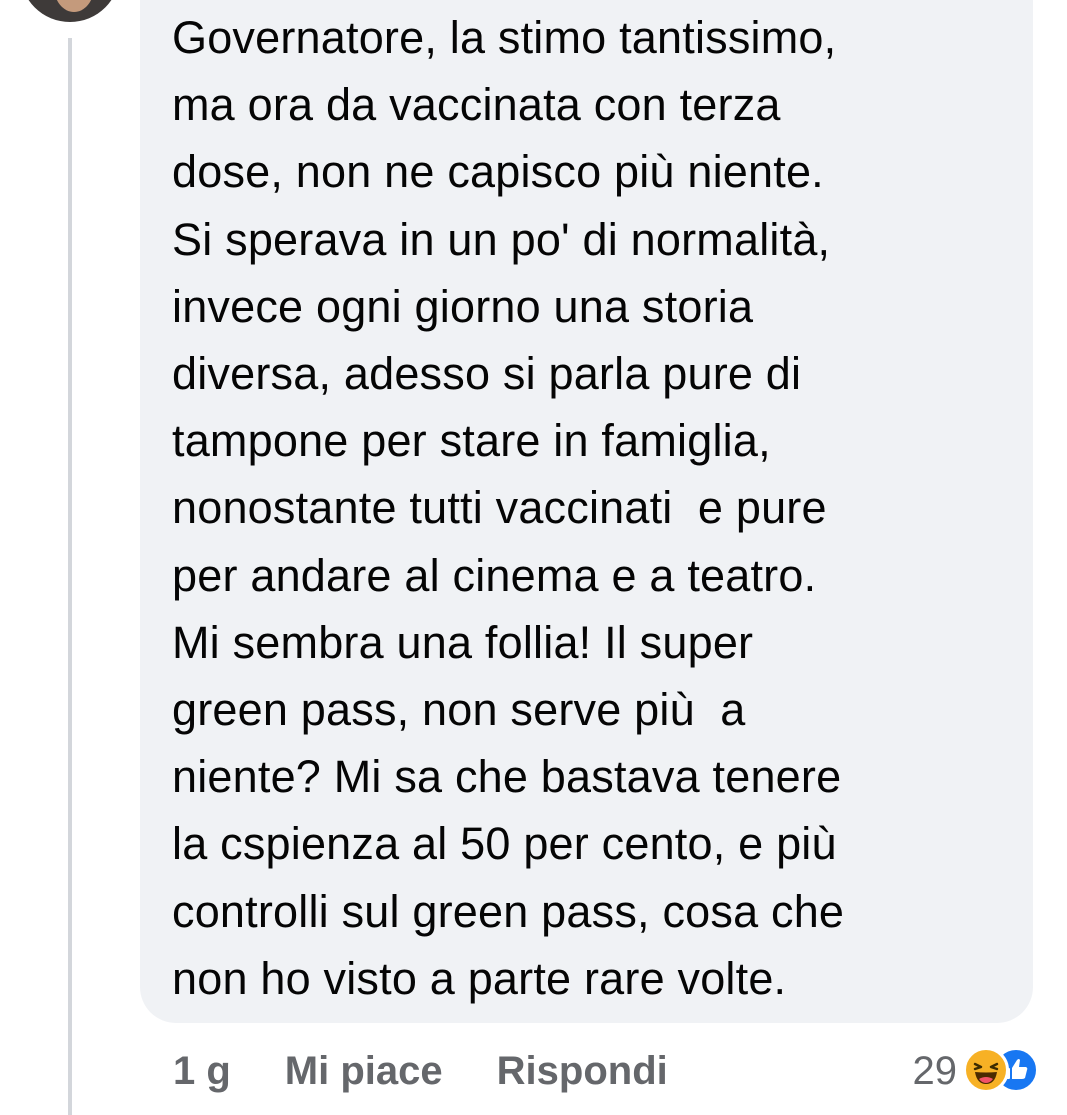 This screenshot has height=1115, width=1067. I want to click on avatar, so click(70, 11).